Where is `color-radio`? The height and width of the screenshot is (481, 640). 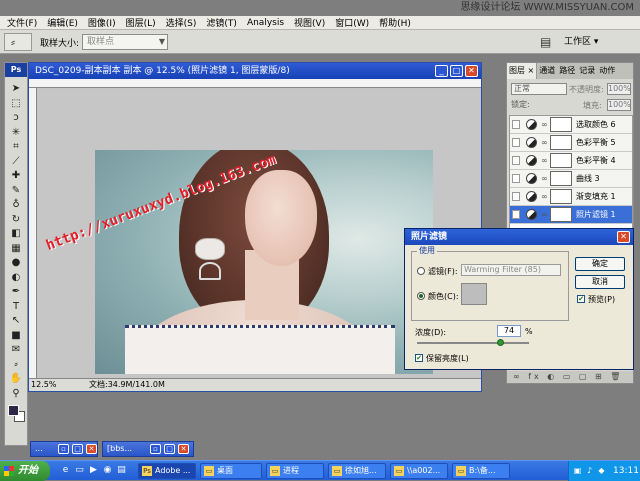
color-radio is located at coordinates (421, 296).